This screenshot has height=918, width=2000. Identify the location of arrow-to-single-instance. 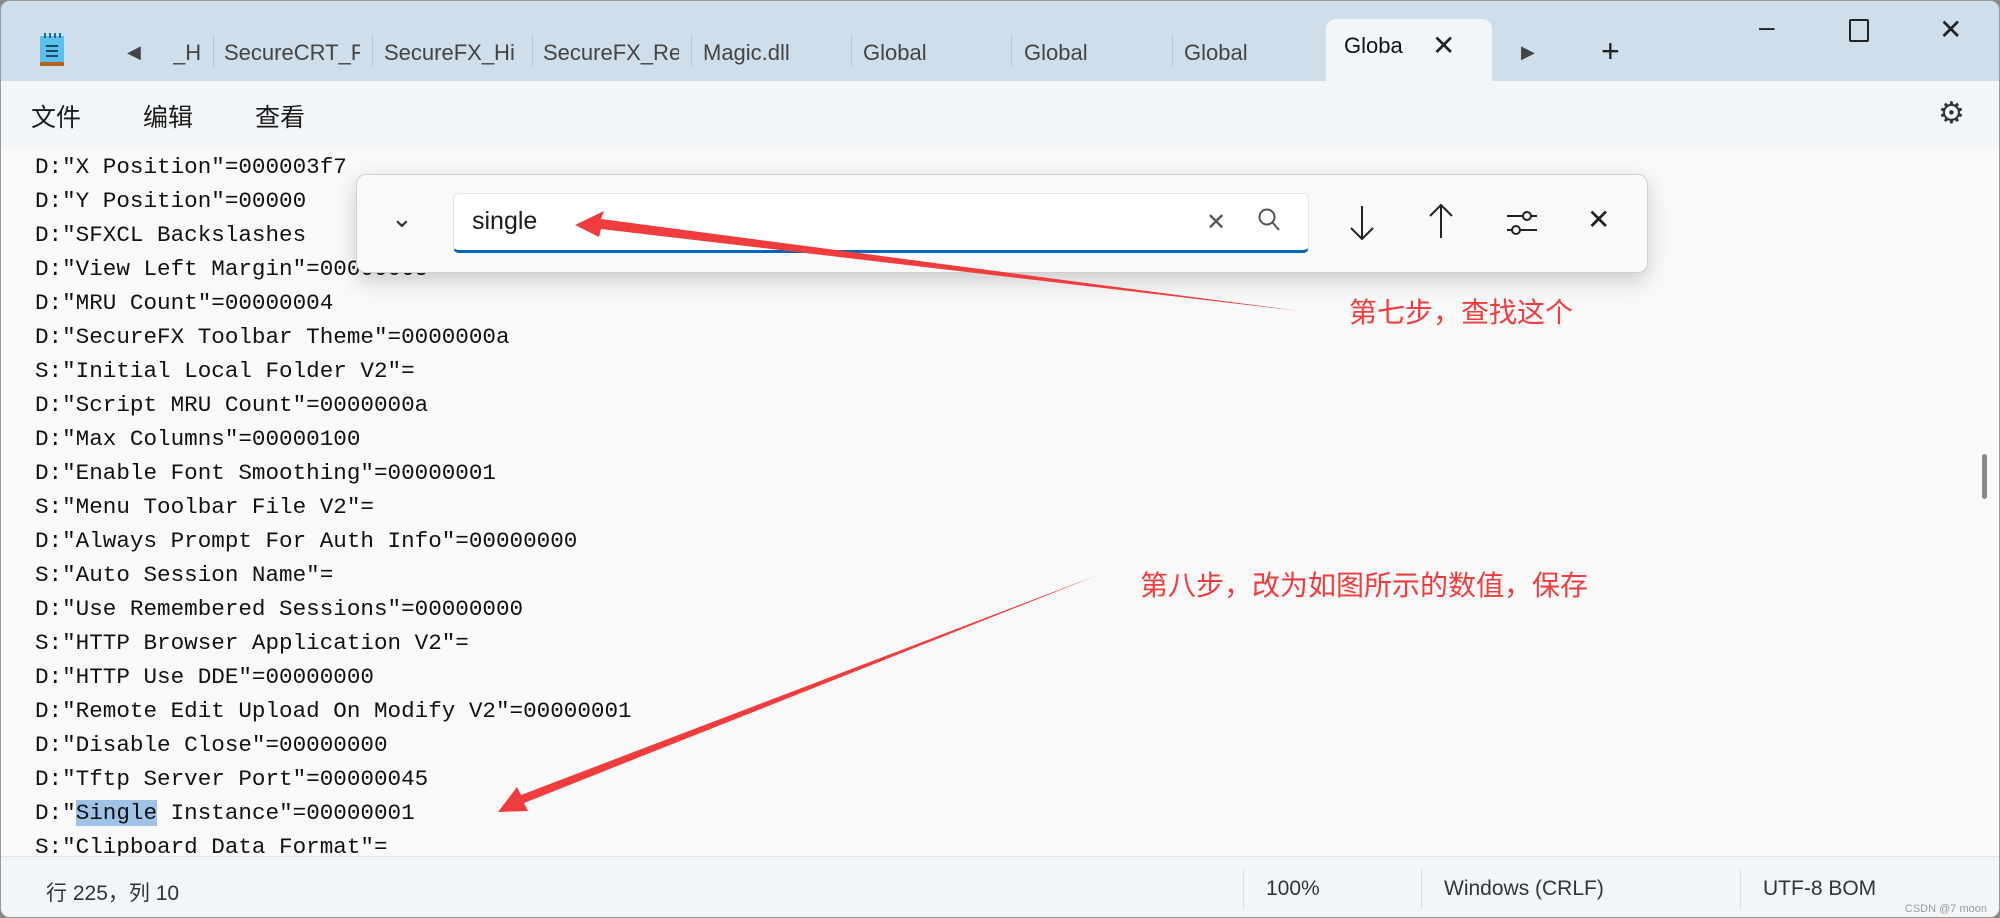
(798, 693).